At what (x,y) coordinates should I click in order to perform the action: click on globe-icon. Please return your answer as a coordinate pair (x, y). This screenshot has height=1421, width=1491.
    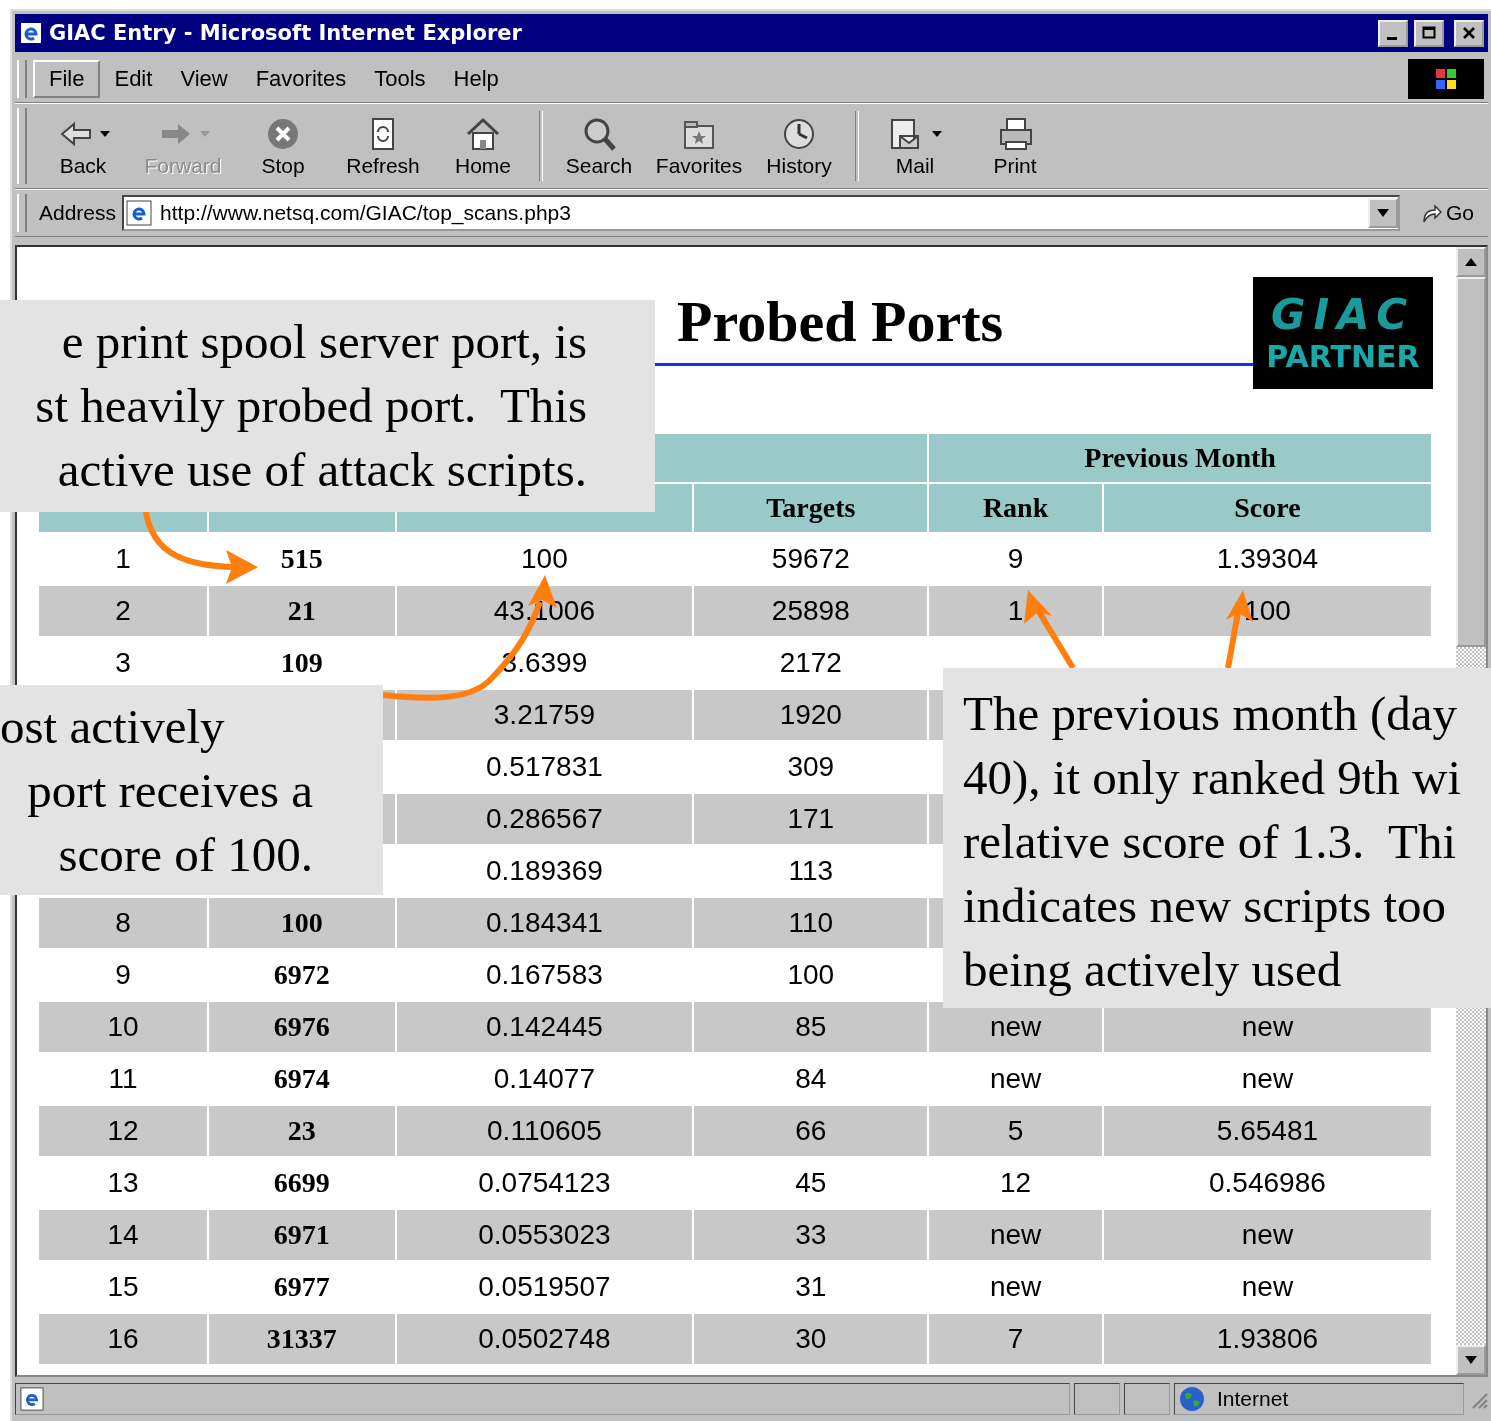
    Looking at the image, I should click on (1192, 1399).